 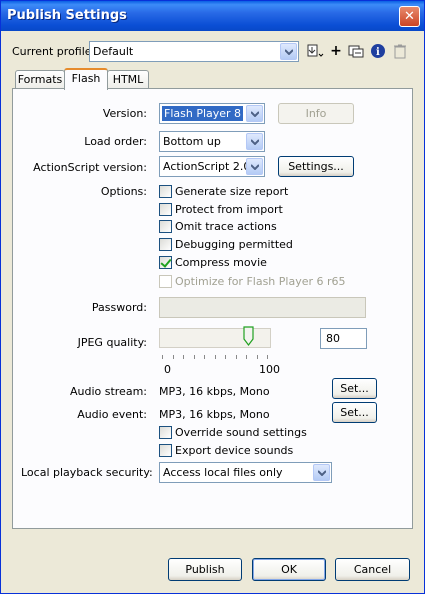 I want to click on tab-html: HTML, so click(x=128, y=80).